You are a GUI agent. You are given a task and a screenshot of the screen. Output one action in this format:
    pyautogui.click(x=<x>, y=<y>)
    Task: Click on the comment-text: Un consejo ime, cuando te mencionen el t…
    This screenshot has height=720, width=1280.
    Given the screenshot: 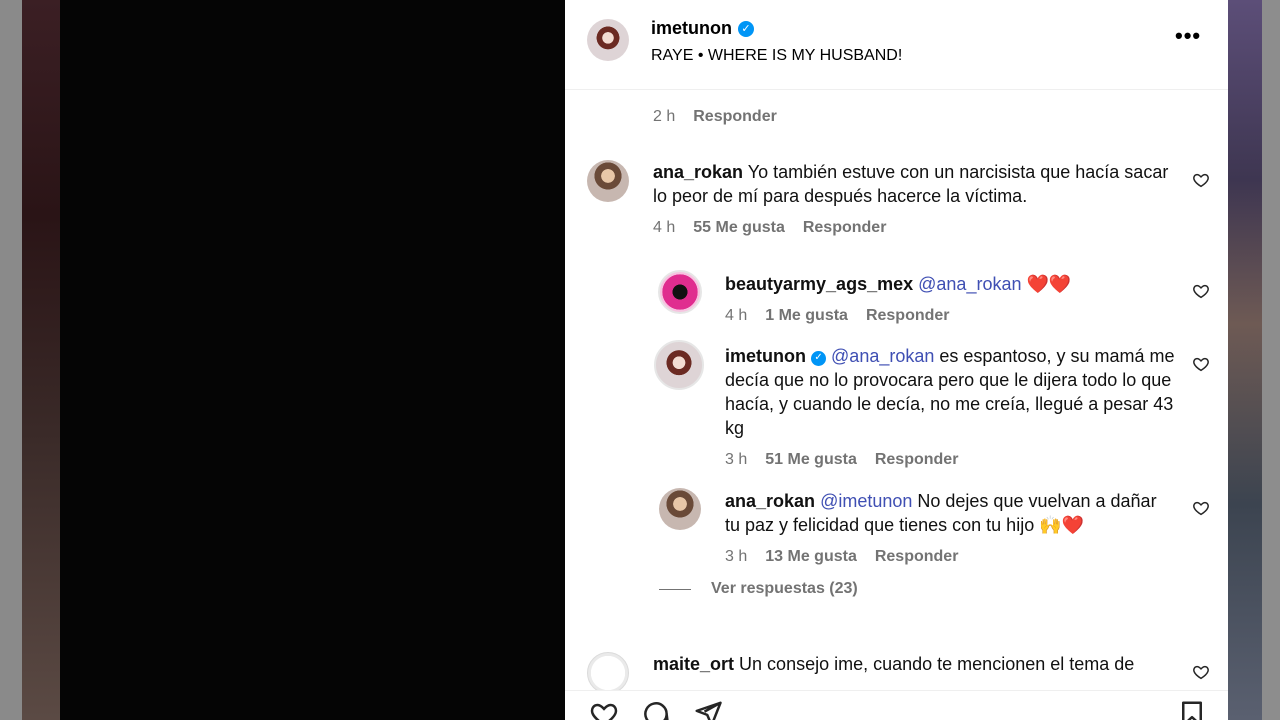 What is the action you would take?
    pyautogui.click(x=937, y=664)
    